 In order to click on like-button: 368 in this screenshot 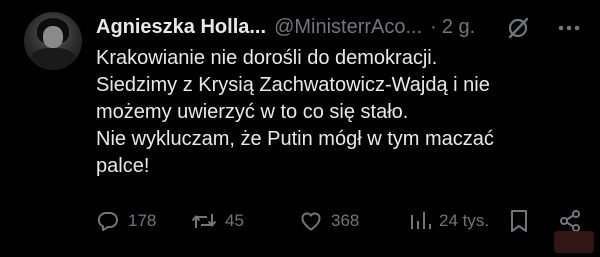, I will do `click(329, 221)`.